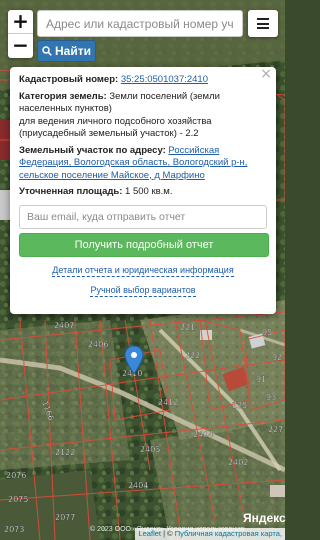 This screenshot has height=540, width=320. I want to click on menu-button, so click(263, 23).